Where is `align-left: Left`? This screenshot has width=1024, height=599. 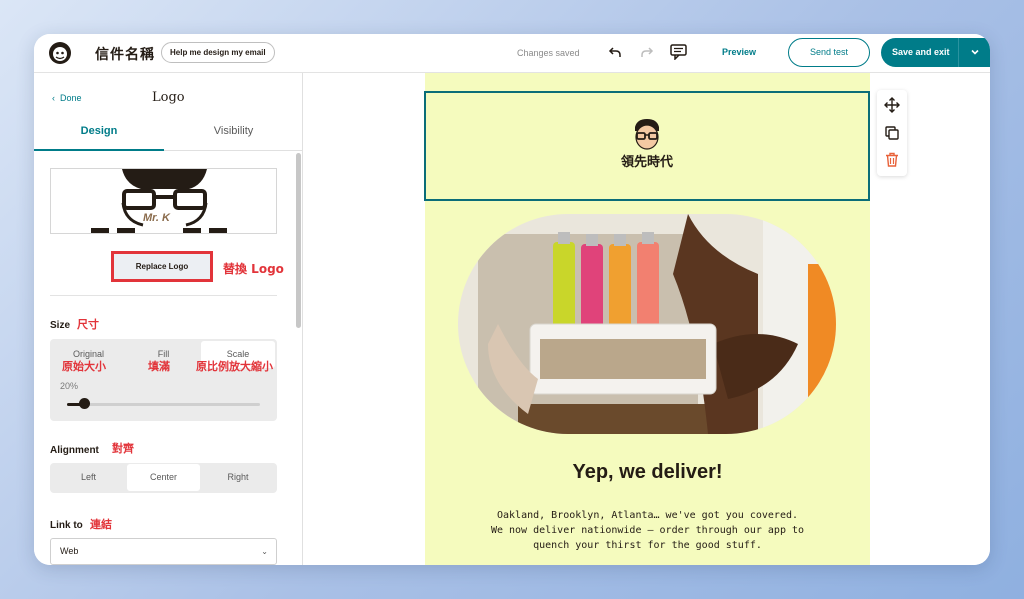
align-left: Left is located at coordinates (88, 477).